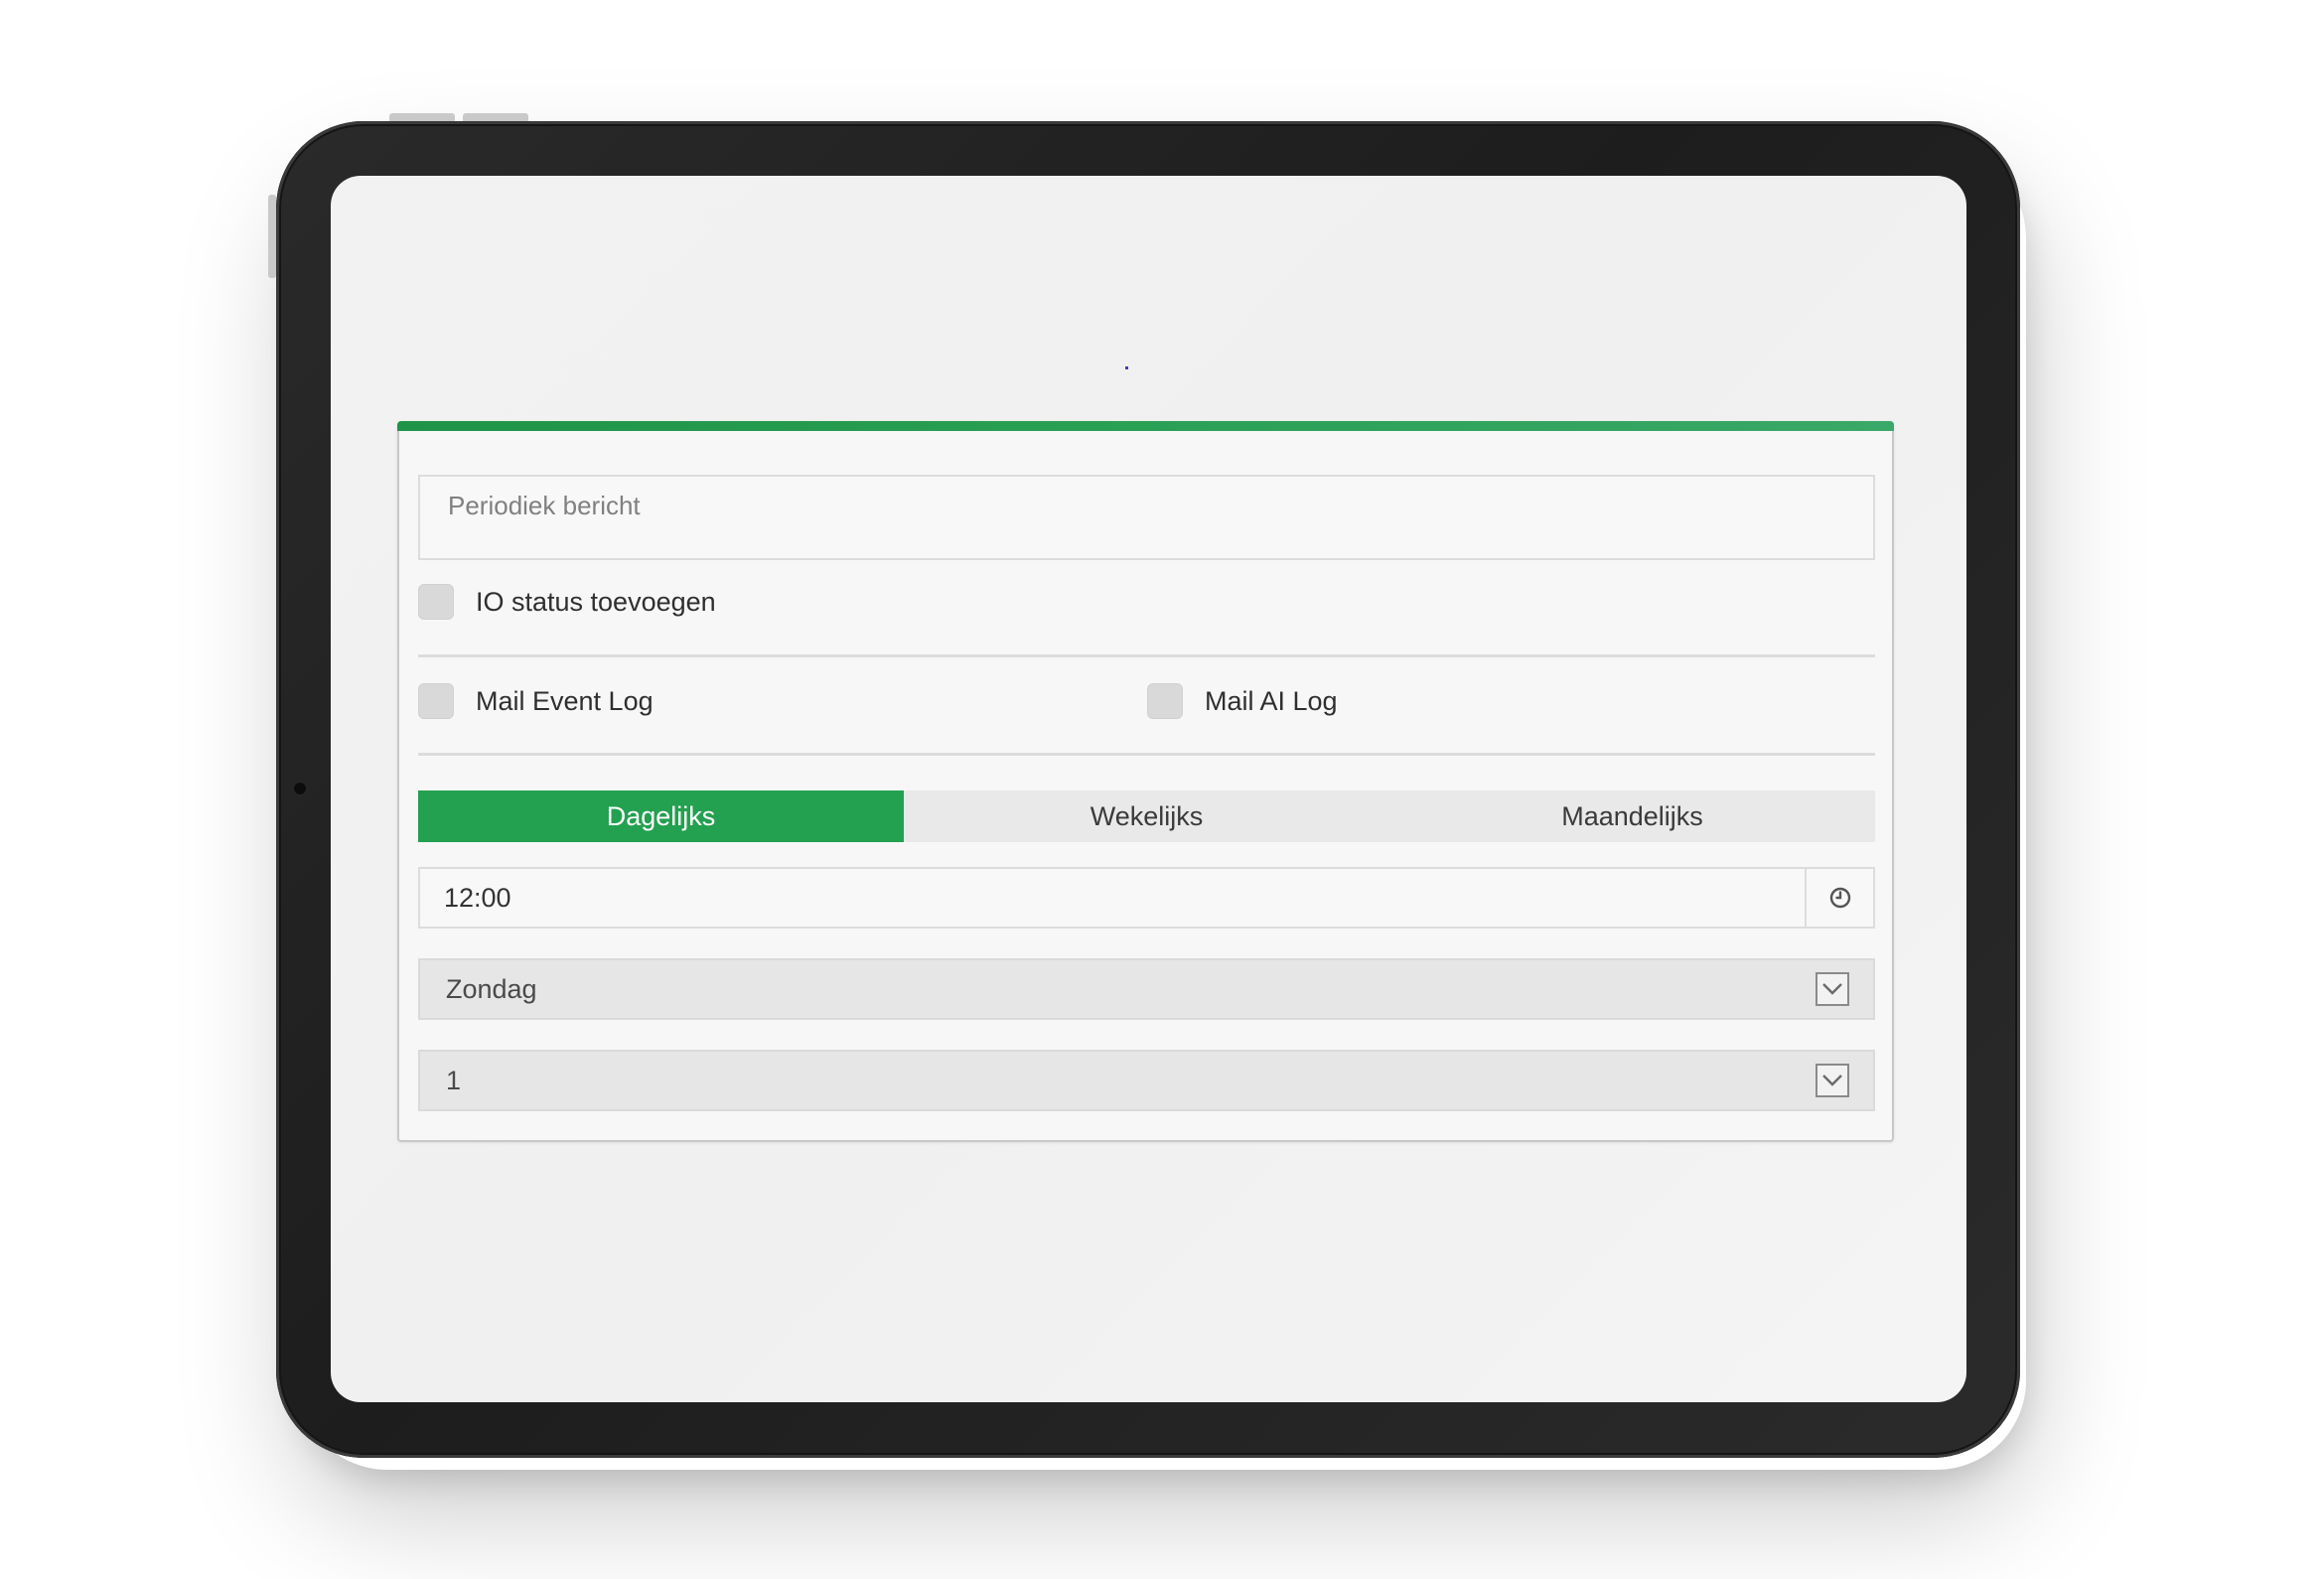  I want to click on periodic-message-placeholder: Periodiek bericht, so click(544, 505).